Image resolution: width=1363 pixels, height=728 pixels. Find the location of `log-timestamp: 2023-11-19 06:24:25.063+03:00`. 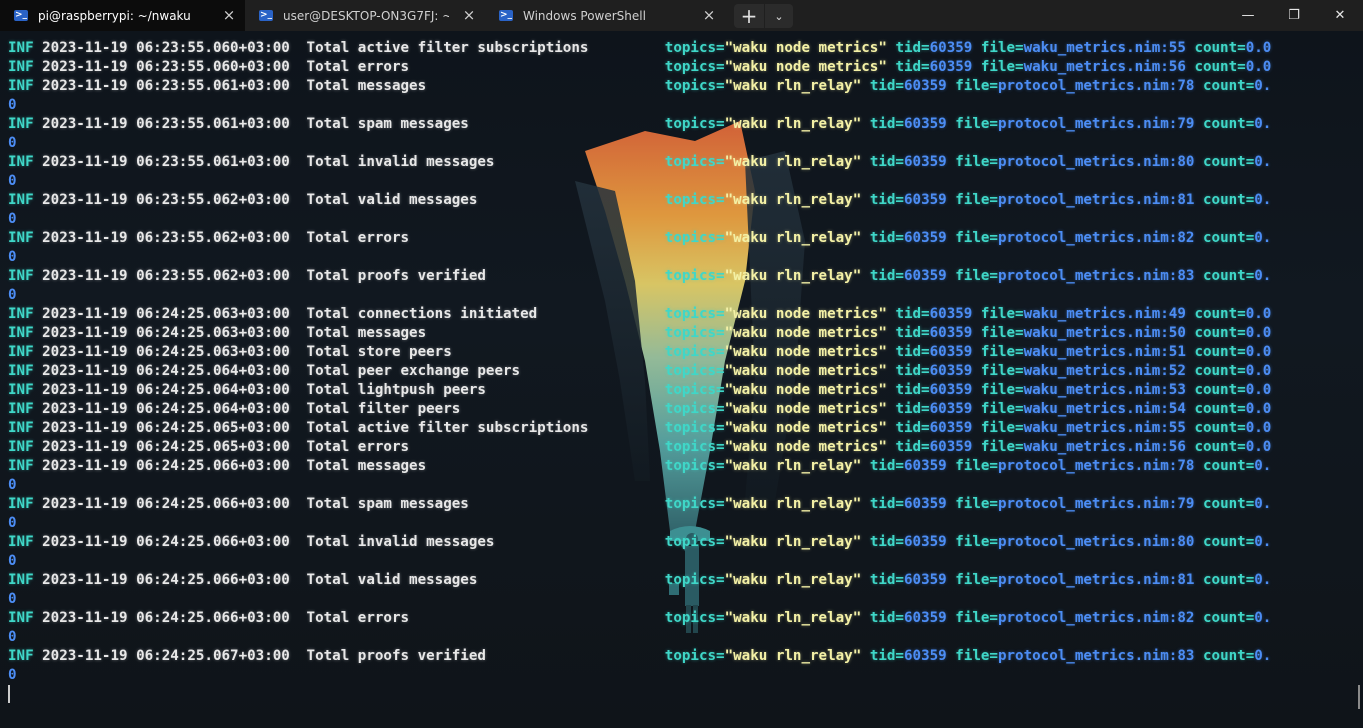

log-timestamp: 2023-11-19 06:24:25.063+03:00 is located at coordinates (166, 333).